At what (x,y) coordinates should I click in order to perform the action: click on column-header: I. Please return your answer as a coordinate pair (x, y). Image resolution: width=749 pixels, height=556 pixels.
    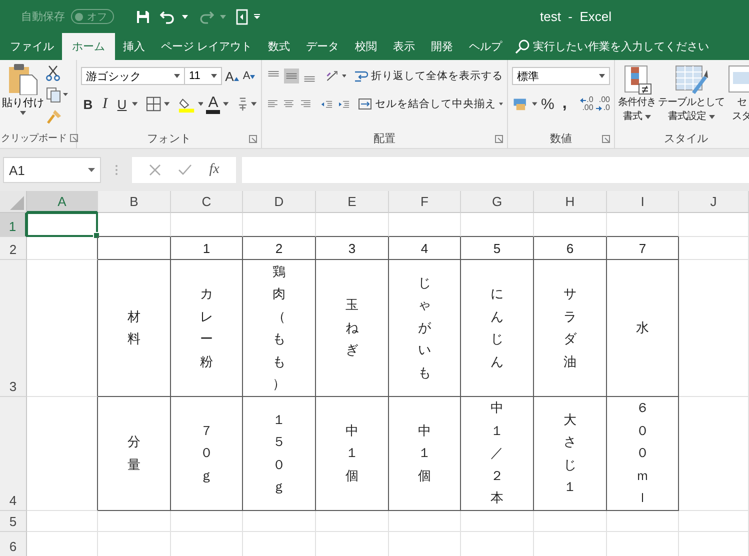
    Looking at the image, I should click on (643, 202).